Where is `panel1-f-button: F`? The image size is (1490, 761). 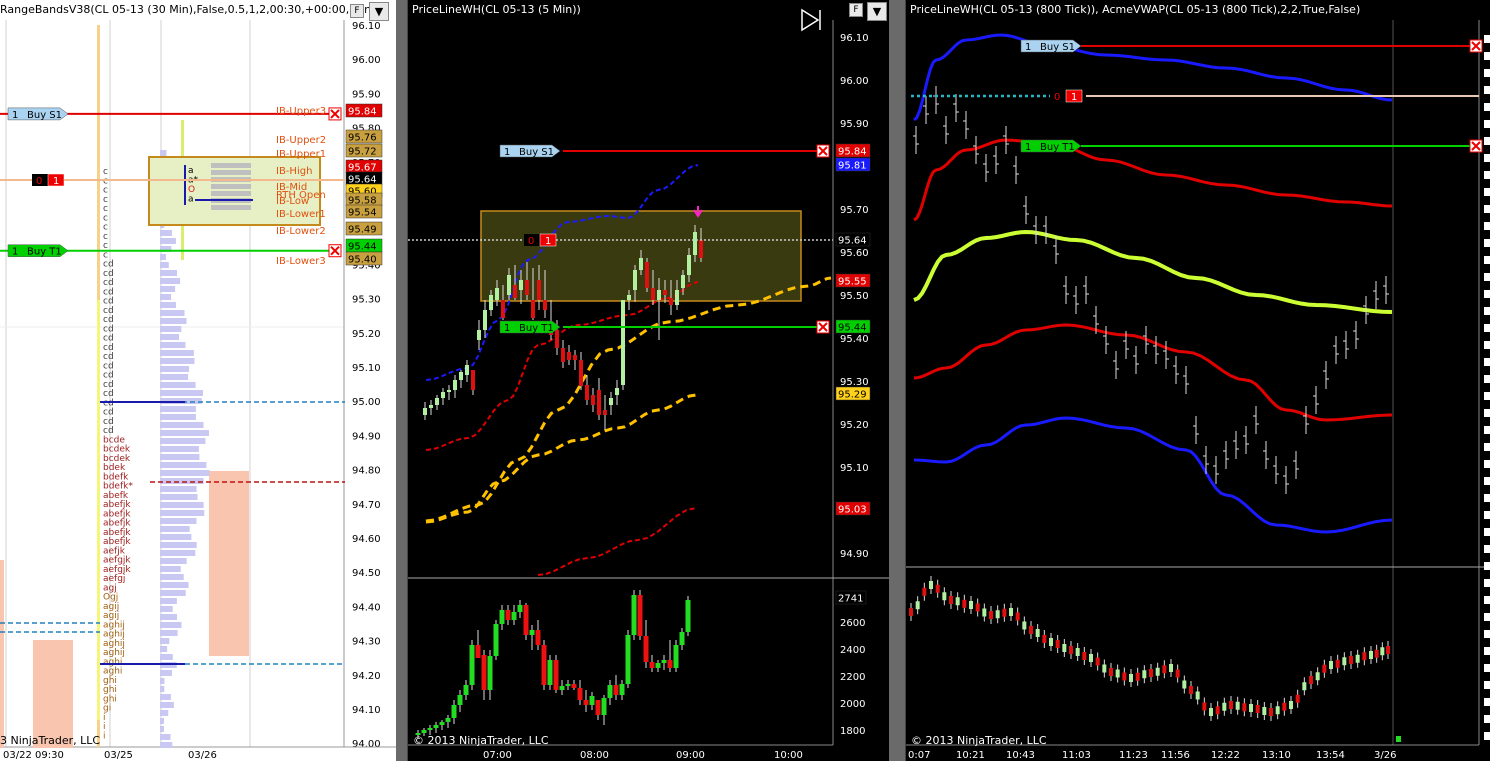
panel1-f-button: F is located at coordinates (357, 11).